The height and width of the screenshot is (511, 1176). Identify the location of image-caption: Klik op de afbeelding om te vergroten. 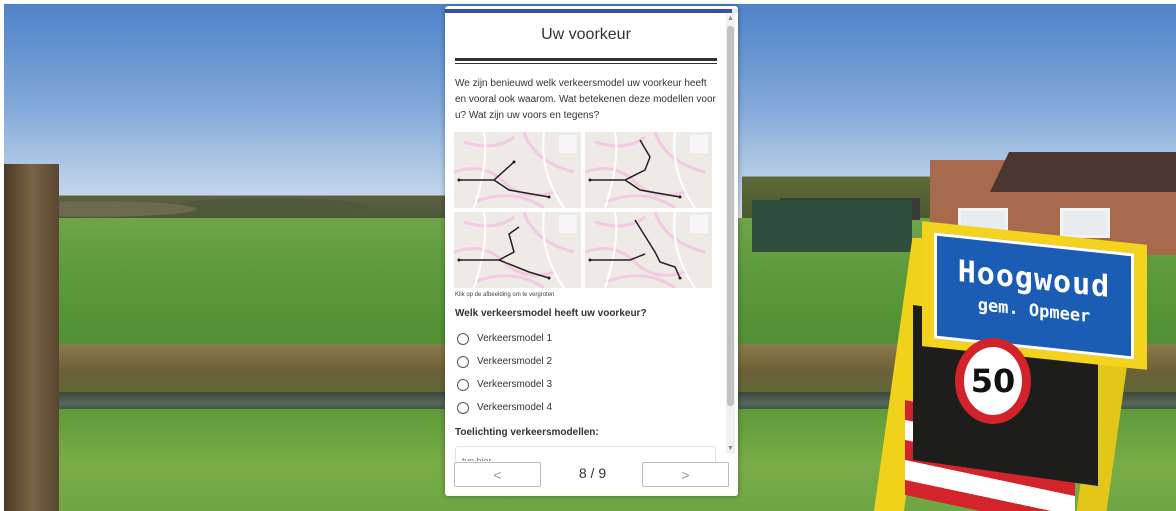
(505, 295).